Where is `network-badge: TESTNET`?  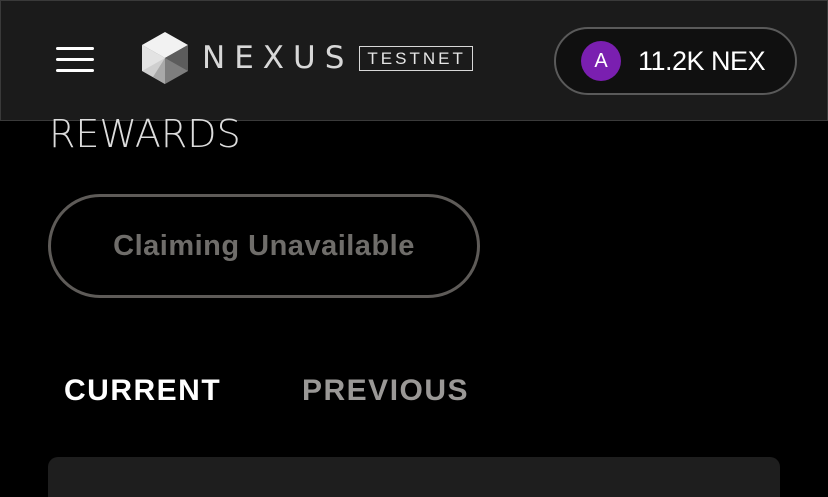
network-badge: TESTNET is located at coordinates (416, 58).